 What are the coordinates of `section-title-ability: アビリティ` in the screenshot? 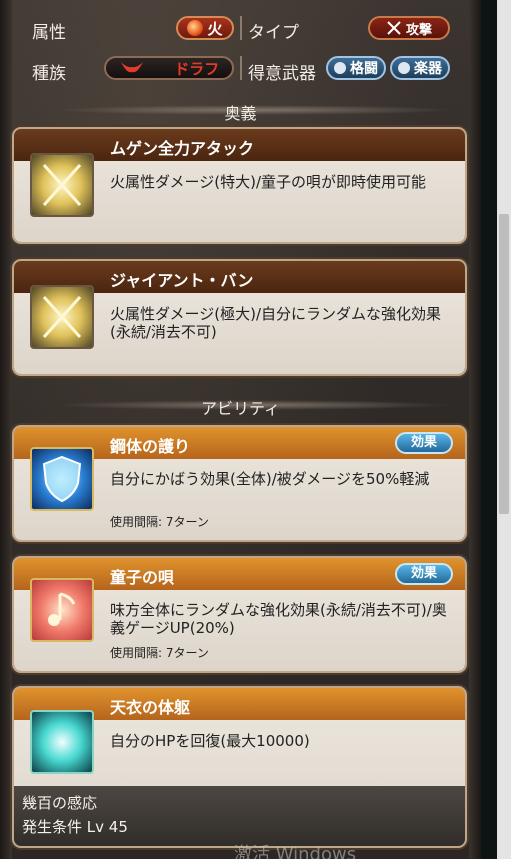 It's located at (240, 408).